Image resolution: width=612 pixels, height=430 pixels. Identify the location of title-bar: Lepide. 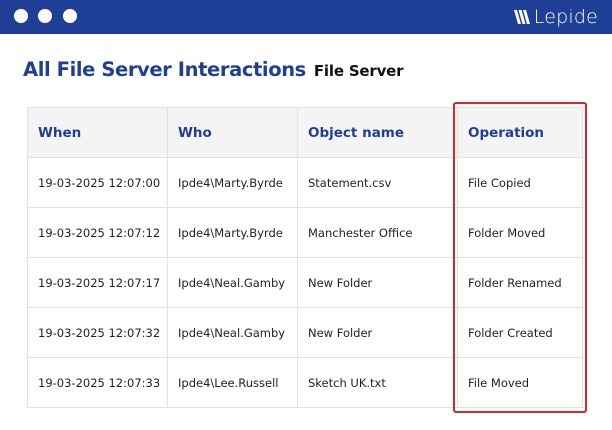
(306, 17).